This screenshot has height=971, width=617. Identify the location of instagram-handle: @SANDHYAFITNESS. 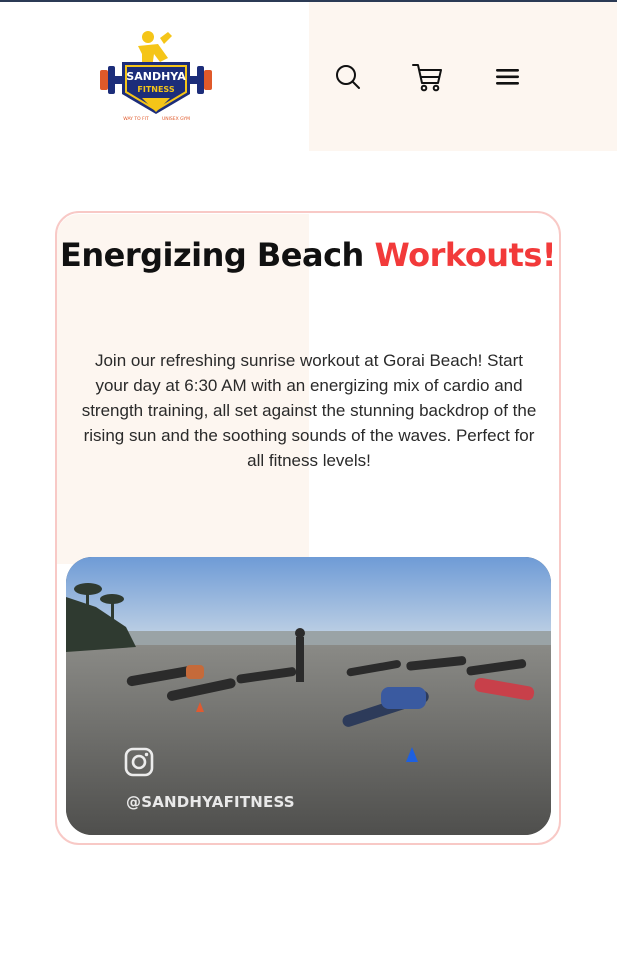
(210, 802).